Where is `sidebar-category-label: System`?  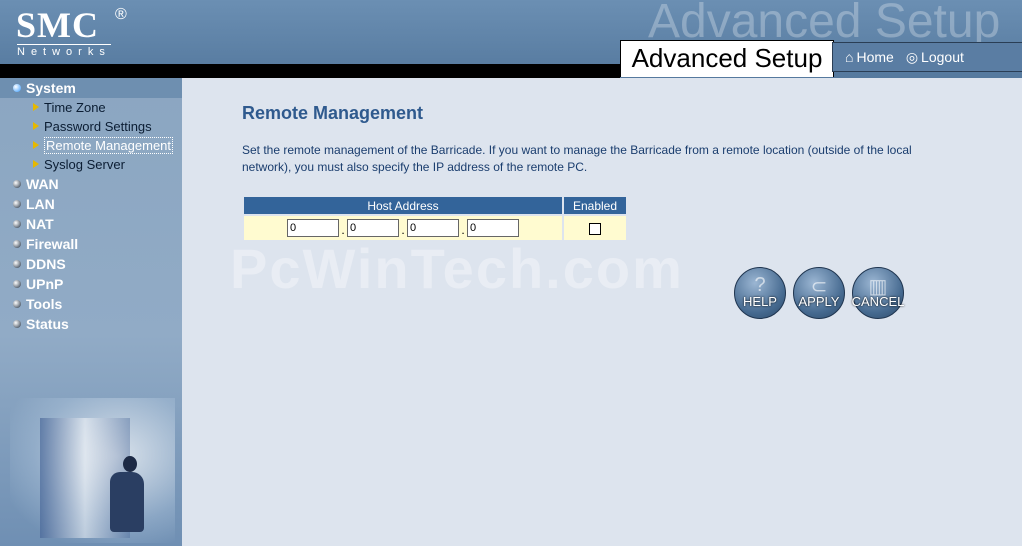 sidebar-category-label: System is located at coordinates (51, 88).